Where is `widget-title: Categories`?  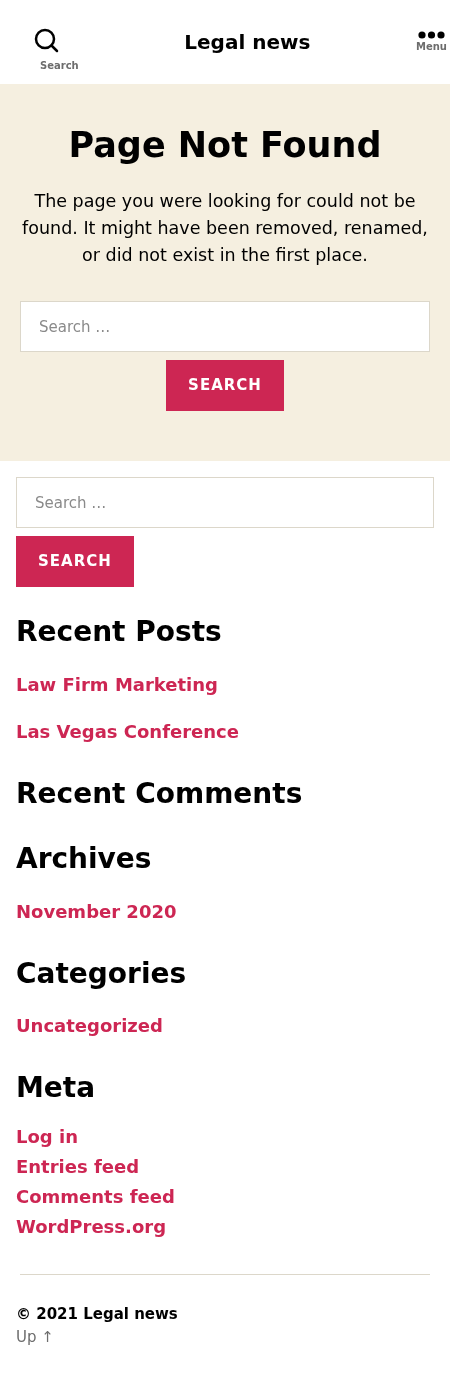 widget-title: Categories is located at coordinates (102, 973).